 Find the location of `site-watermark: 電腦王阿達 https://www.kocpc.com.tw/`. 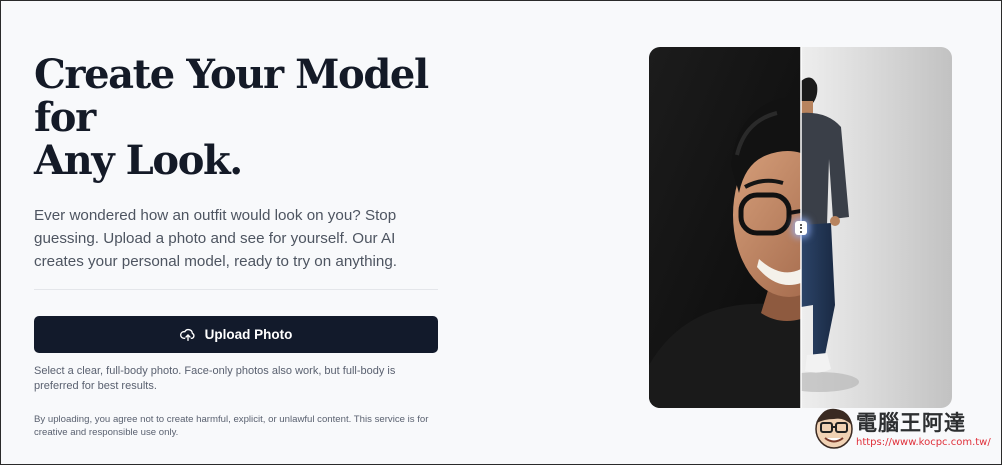

site-watermark: 電腦王阿達 https://www.kocpc.com.tw/ is located at coordinates (905, 430).